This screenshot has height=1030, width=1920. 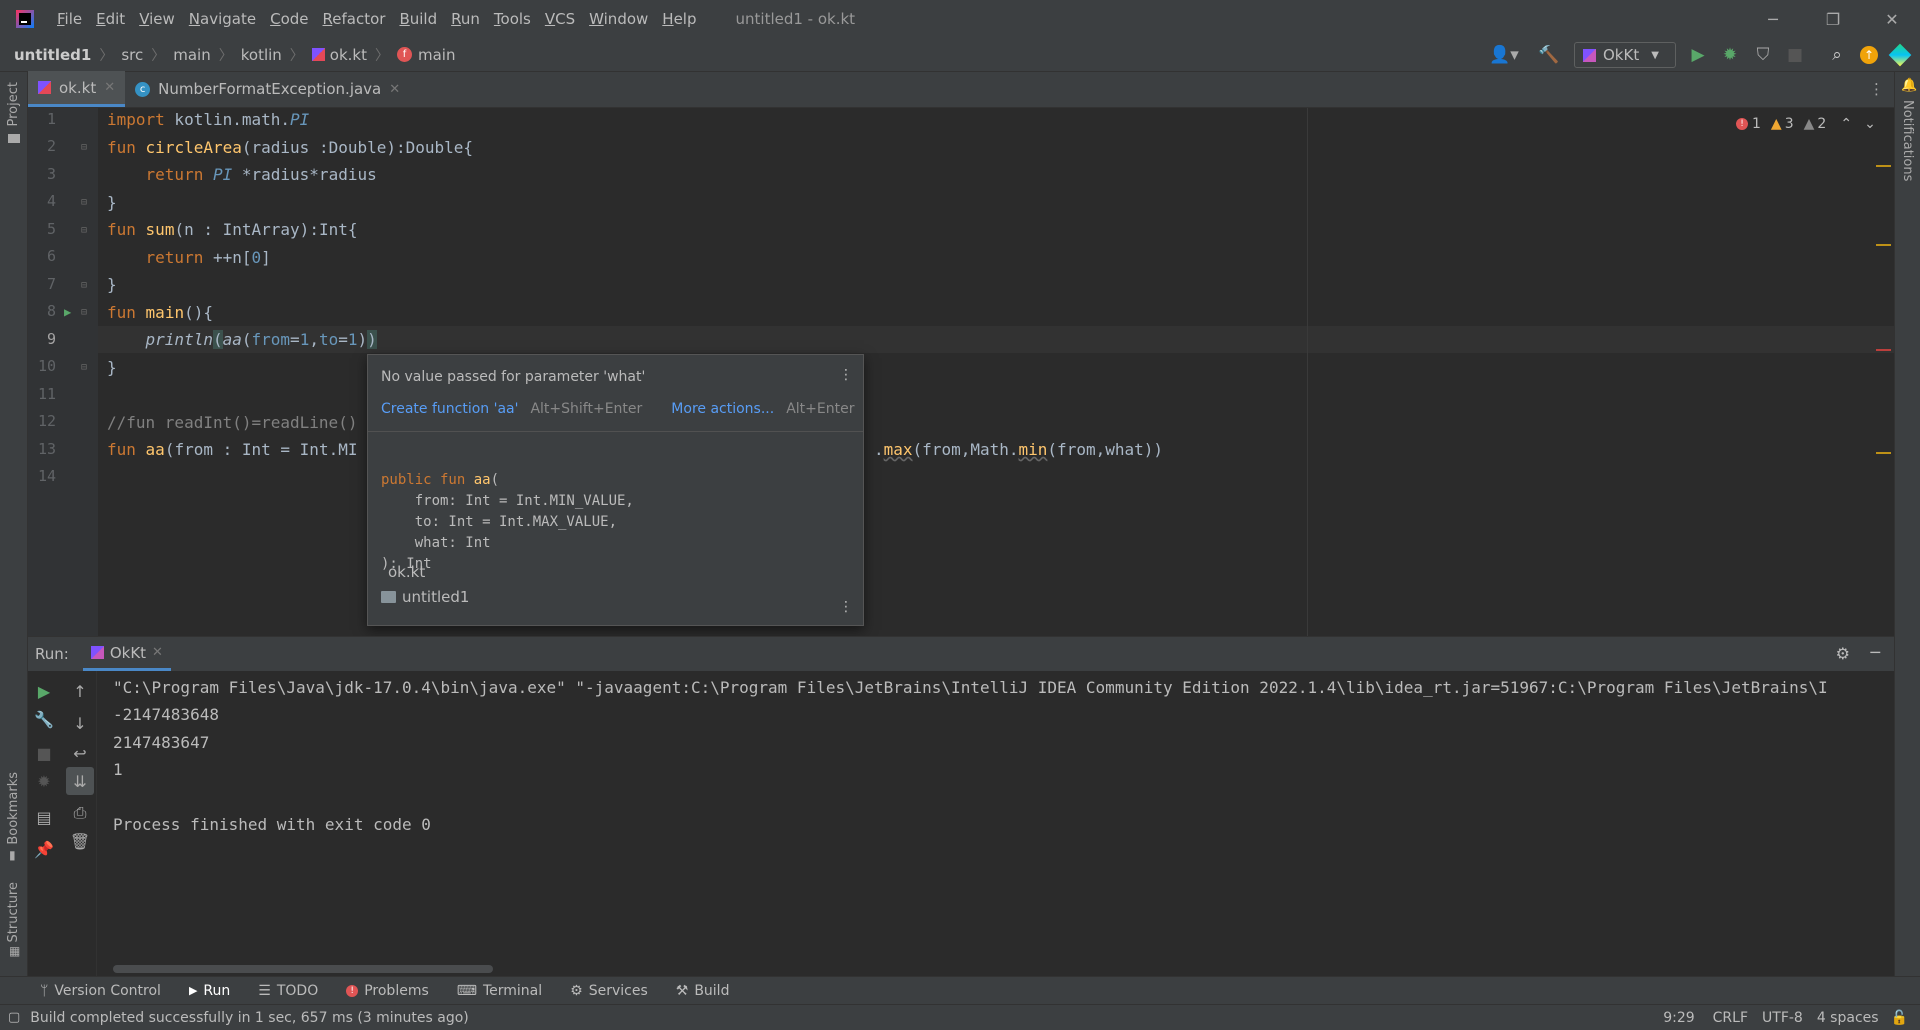 I want to click on toolbox-button, so click(x=1900, y=55).